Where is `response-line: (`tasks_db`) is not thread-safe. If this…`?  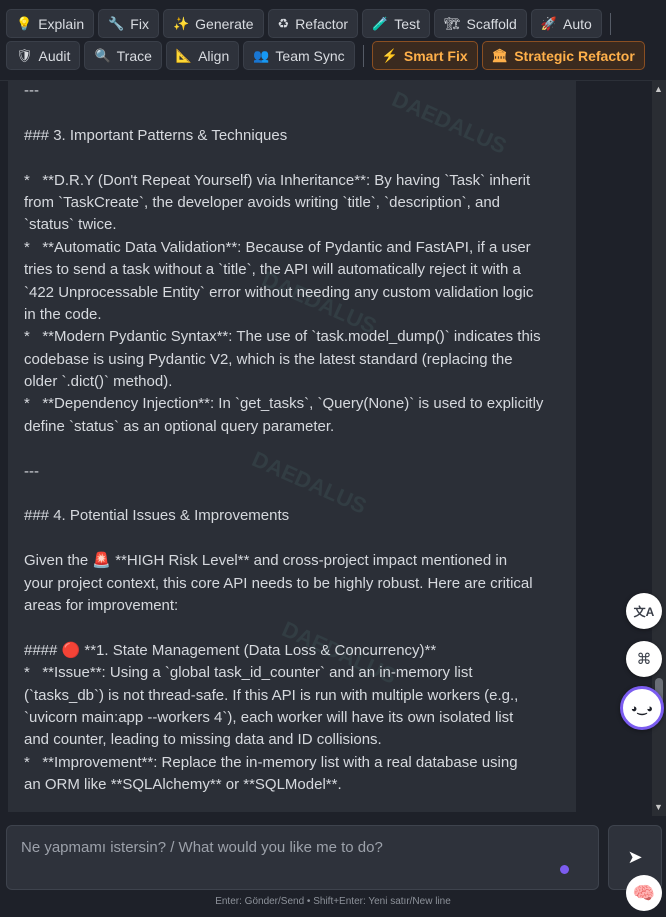
response-line: (`tasks_db`) is not thread-safe. If this… is located at coordinates (271, 695).